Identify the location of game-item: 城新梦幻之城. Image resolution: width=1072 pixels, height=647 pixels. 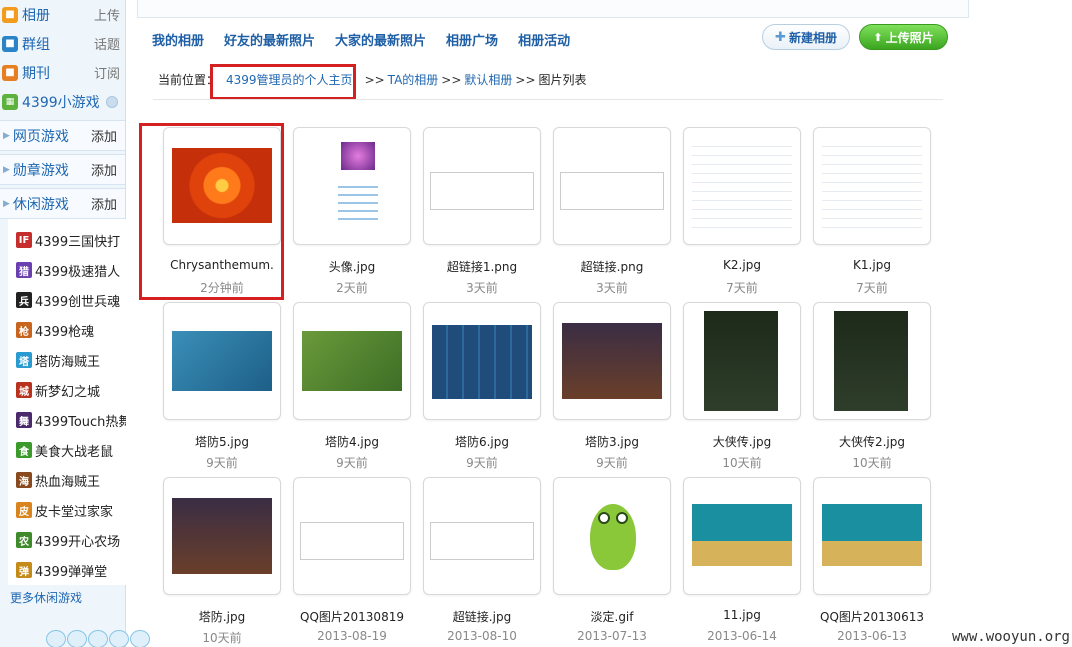
(67, 390).